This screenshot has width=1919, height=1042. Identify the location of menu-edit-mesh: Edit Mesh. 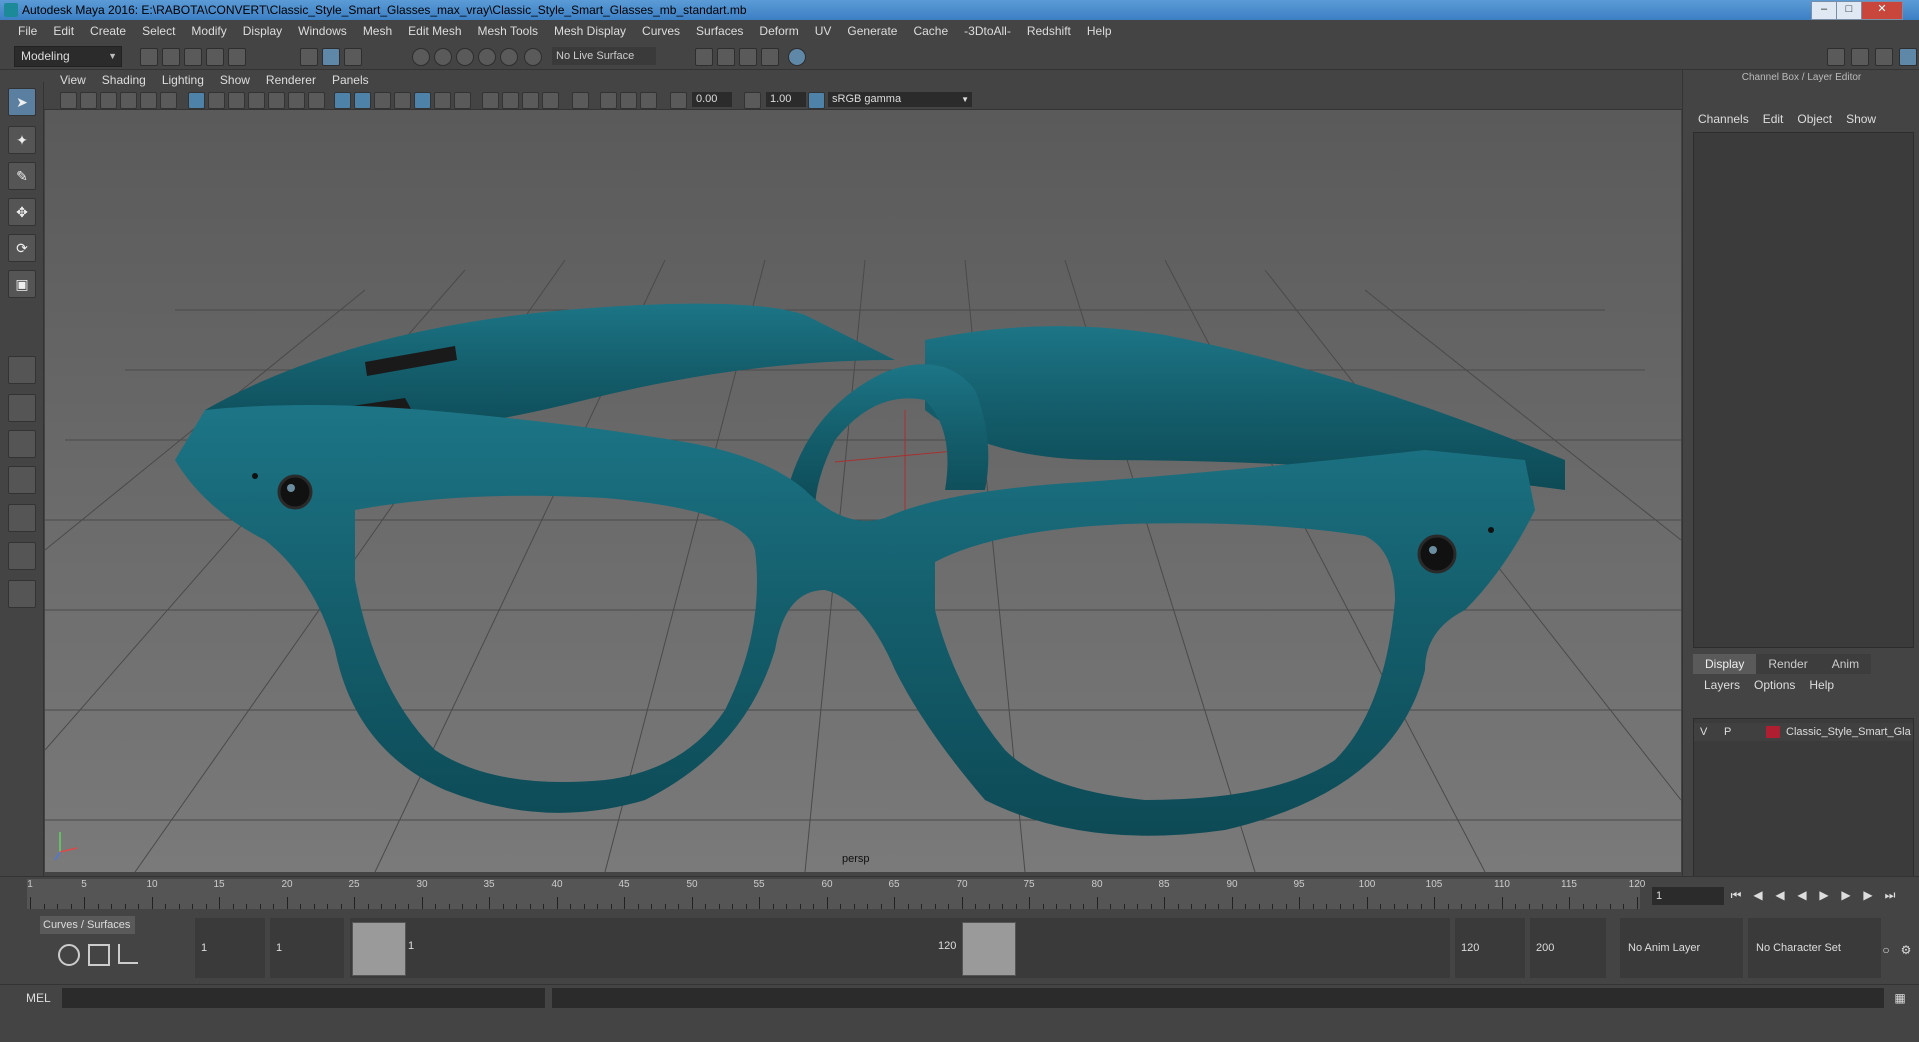
(434, 31).